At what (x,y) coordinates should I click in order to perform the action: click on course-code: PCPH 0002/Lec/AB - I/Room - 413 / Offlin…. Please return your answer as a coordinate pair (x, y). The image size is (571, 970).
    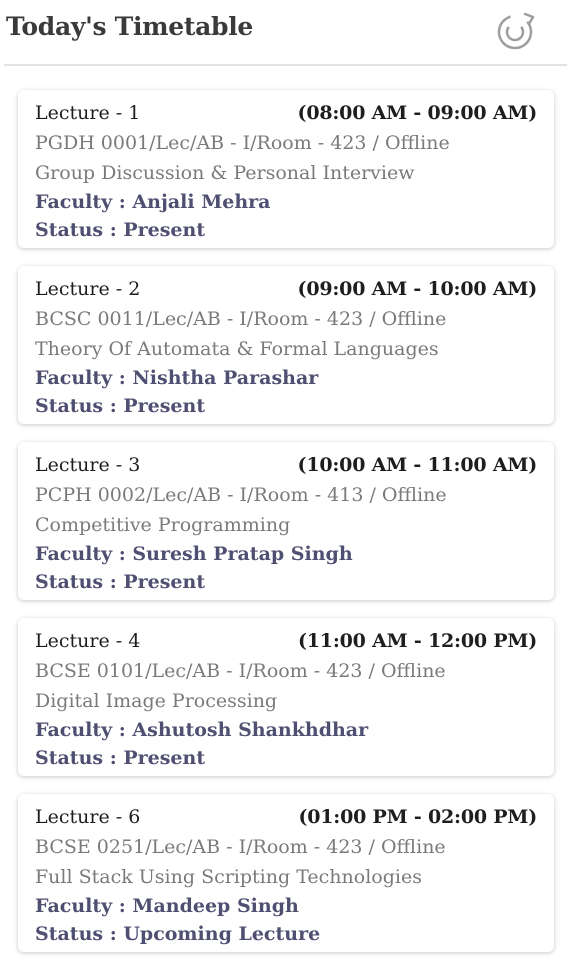
    Looking at the image, I should click on (241, 495).